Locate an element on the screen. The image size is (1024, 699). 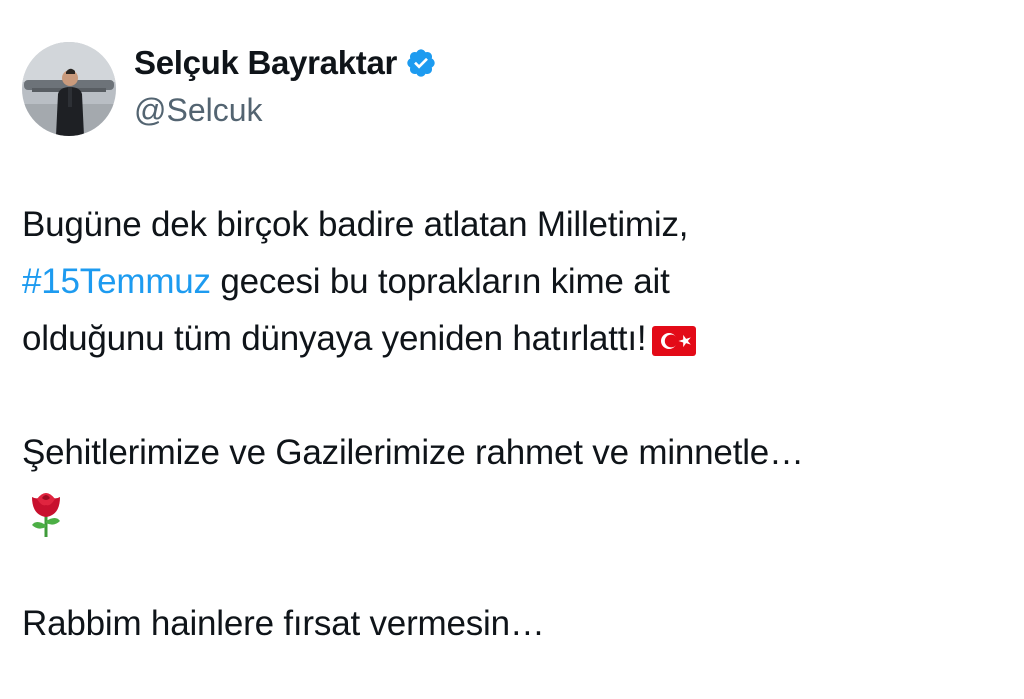
author-handle: @Selcuk is located at coordinates (285, 110).